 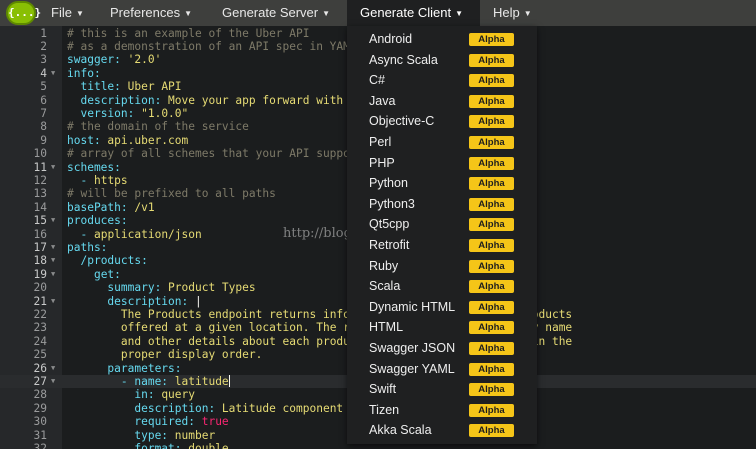 I want to click on code-token: proper display order., so click(x=191, y=355).